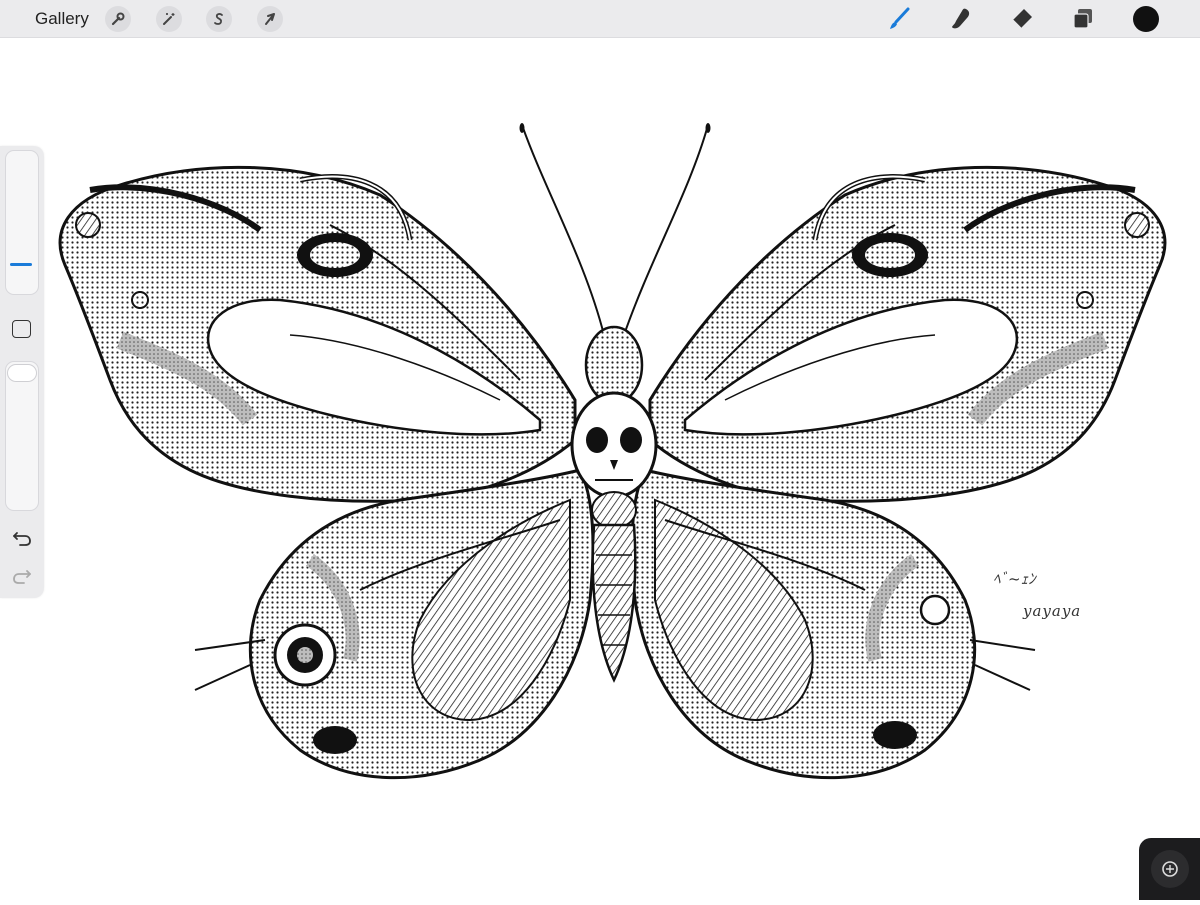  I want to click on quickshape-icon, so click(1169, 869).